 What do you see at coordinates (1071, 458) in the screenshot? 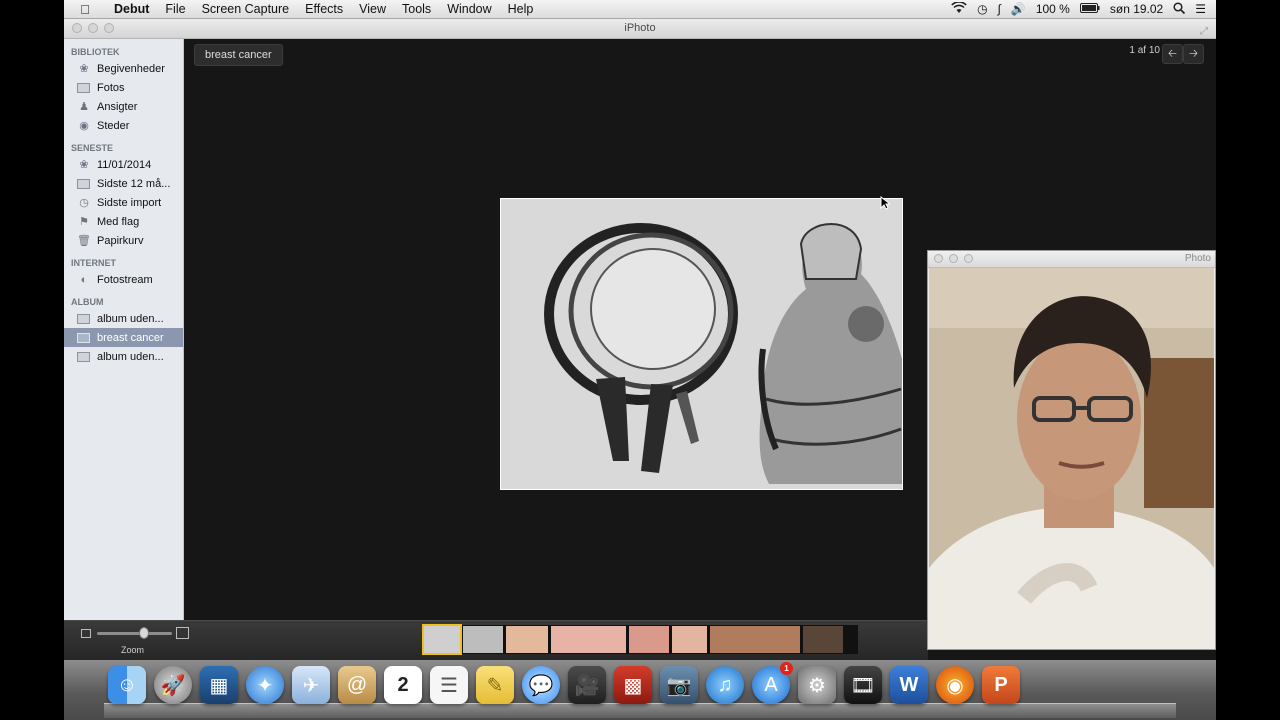
I see `webcam-video` at bounding box center [1071, 458].